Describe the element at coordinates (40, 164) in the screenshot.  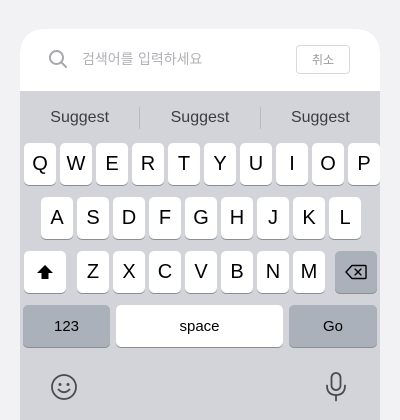
I see `key-q: Q` at that location.